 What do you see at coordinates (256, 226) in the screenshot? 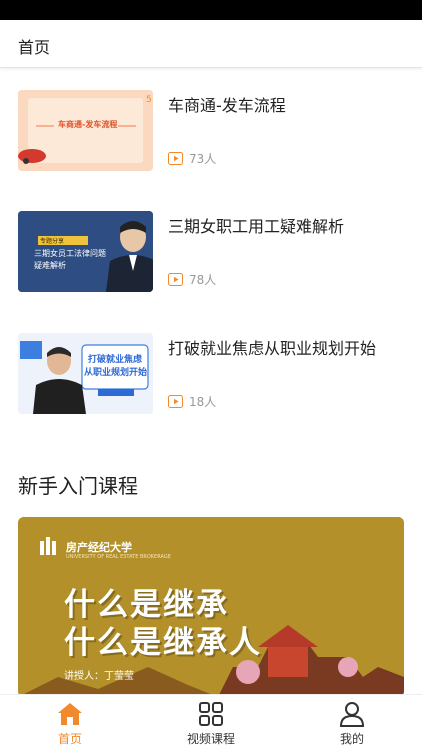
I see `course-title: 三期女职工用工疑难解析` at bounding box center [256, 226].